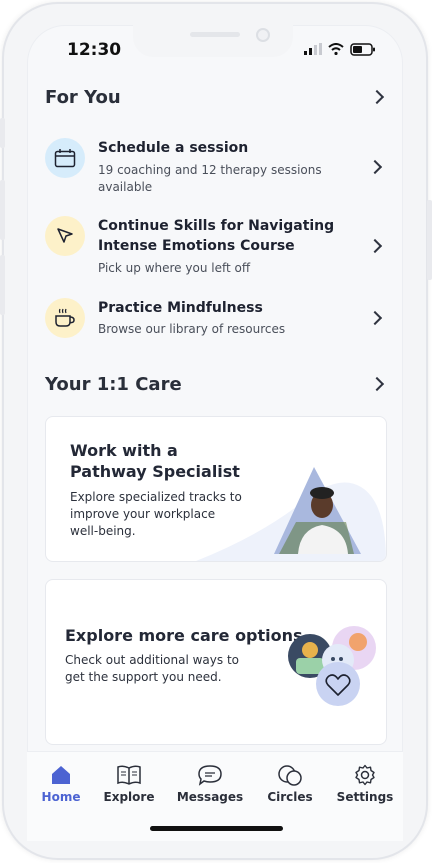  Describe the element at coordinates (173, 148) in the screenshot. I see `for-you-item-title: Schedule a session` at that location.